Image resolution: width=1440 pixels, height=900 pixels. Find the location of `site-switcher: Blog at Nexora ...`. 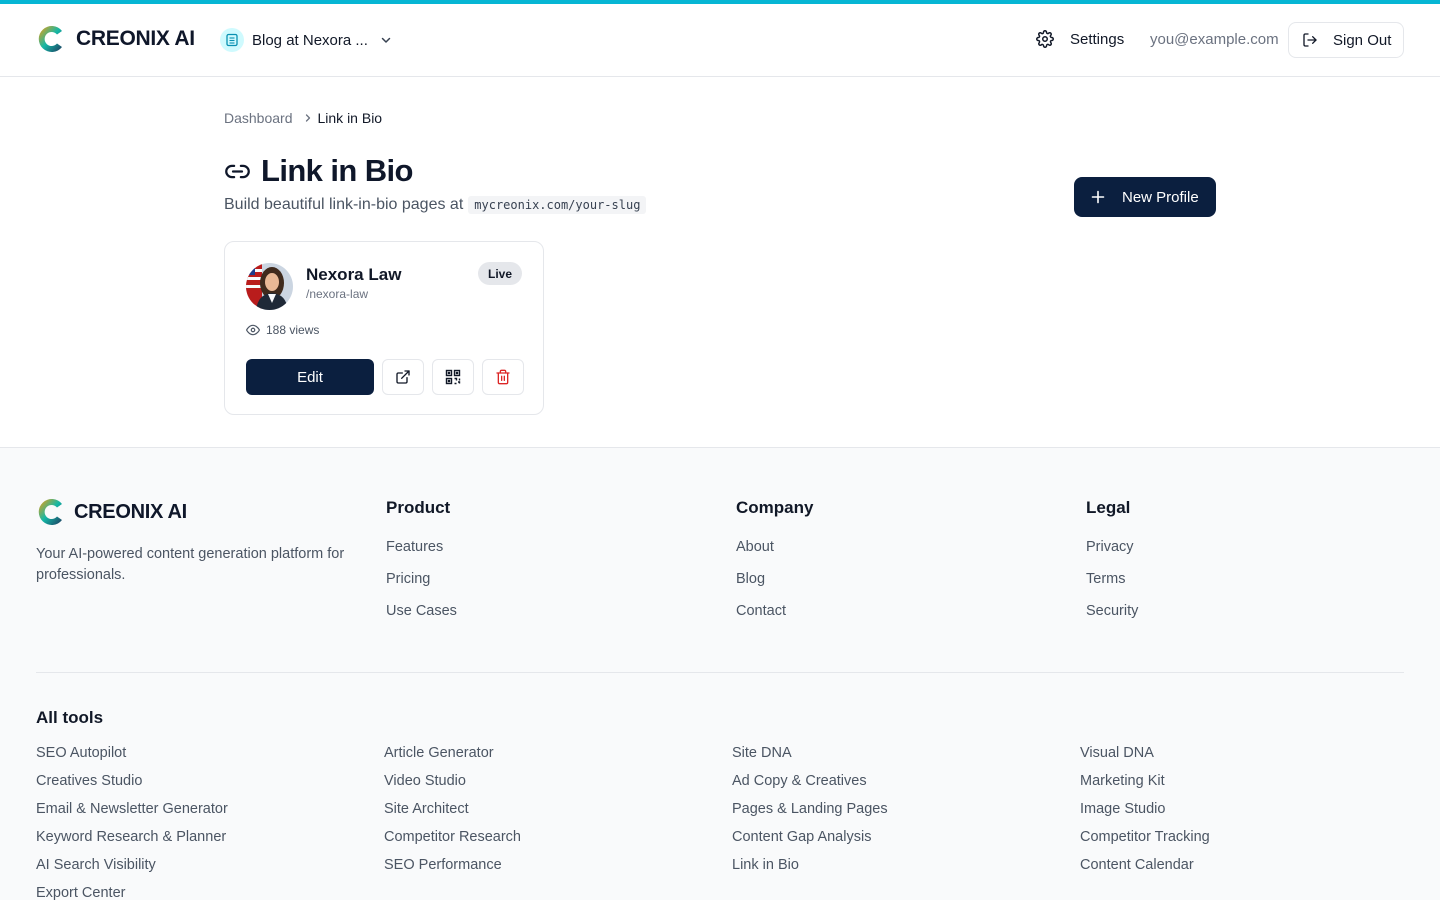

site-switcher: Blog at Nexora ... is located at coordinates (306, 40).